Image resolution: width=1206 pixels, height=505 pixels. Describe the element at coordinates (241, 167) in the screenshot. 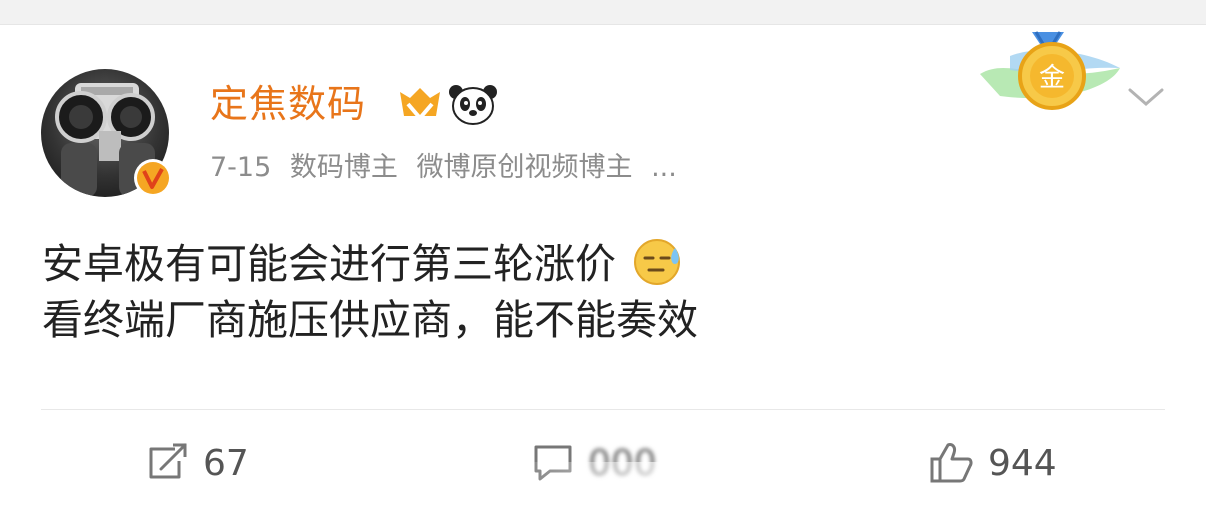

I see `post-date: 7-15` at that location.